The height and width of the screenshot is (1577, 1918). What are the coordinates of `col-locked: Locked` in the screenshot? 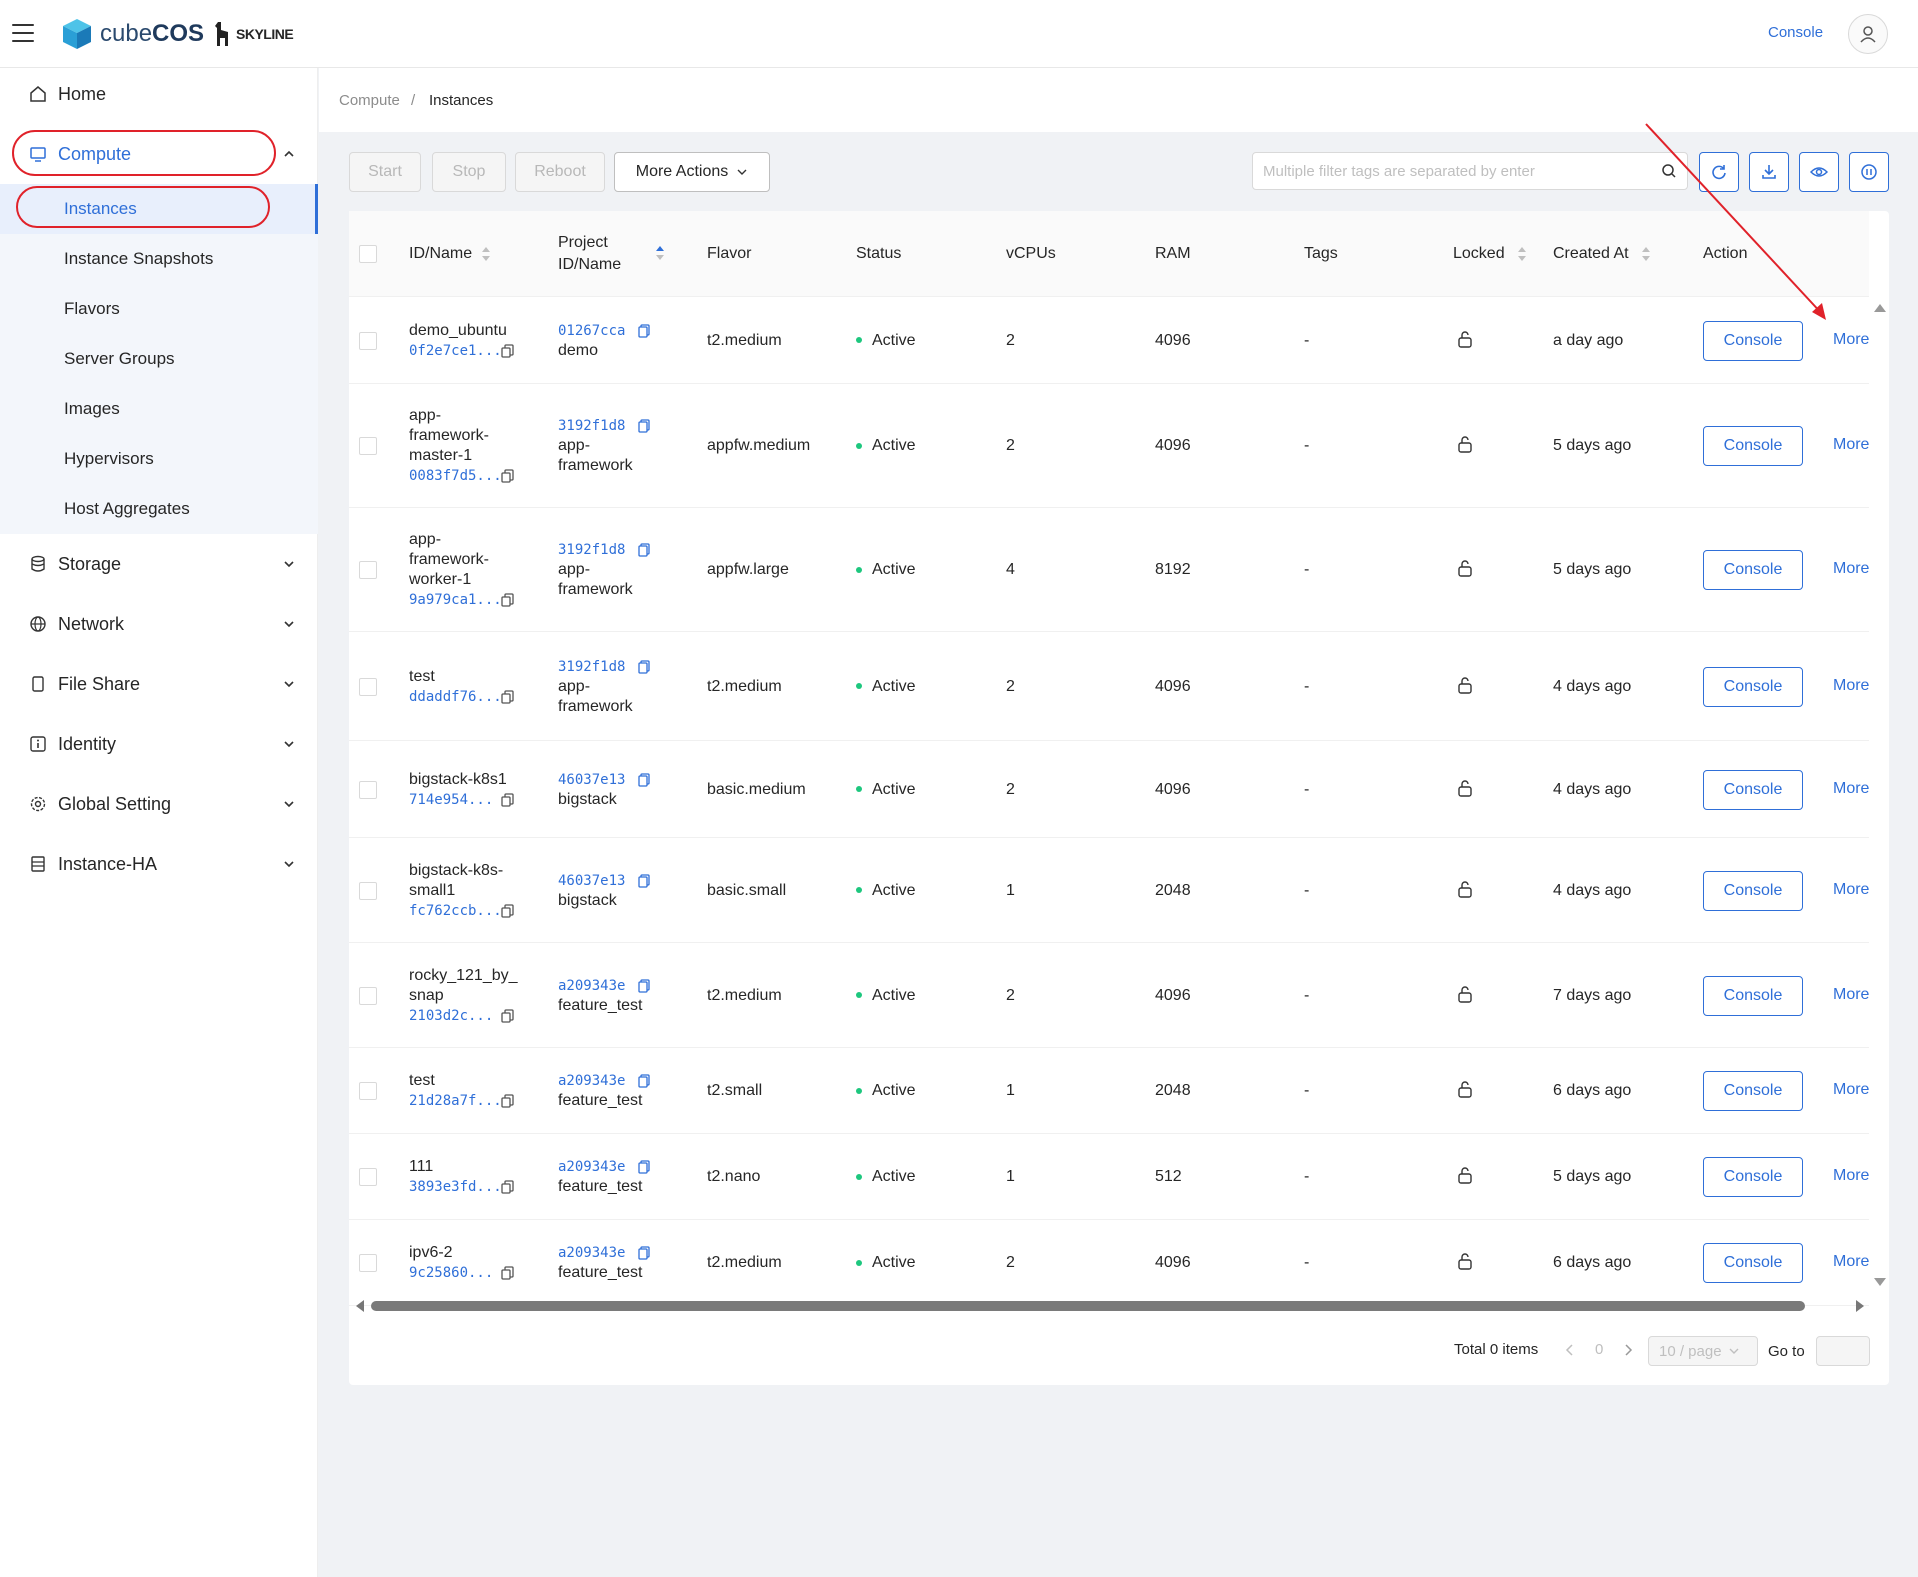 It's located at (1479, 254).